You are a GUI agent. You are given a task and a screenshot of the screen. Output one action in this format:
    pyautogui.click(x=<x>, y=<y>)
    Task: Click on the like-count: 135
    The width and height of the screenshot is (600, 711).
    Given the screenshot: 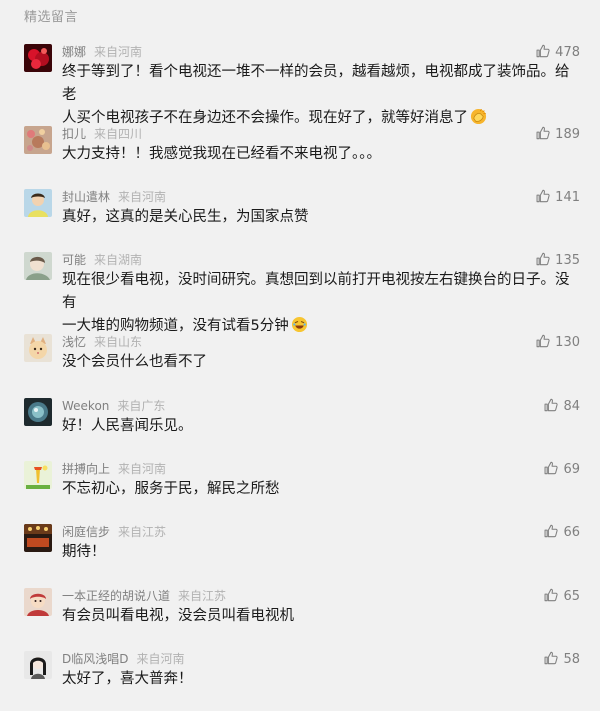 What is the action you would take?
    pyautogui.click(x=567, y=260)
    